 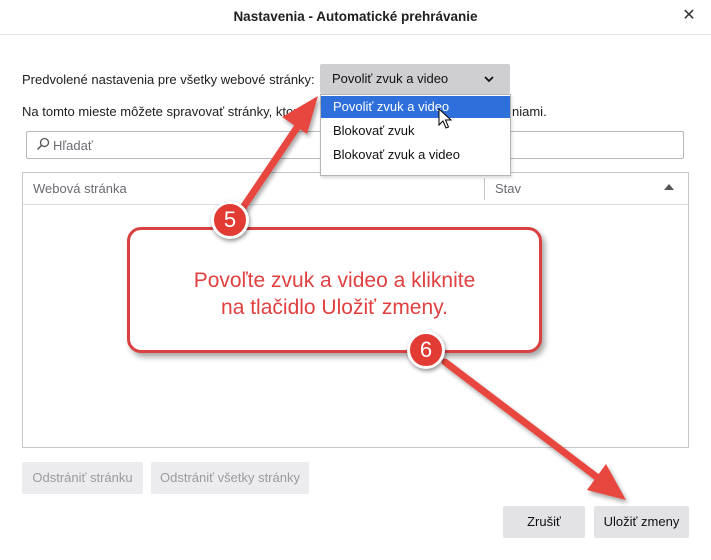 What do you see at coordinates (230, 220) in the screenshot?
I see `step-5-badge: 5` at bounding box center [230, 220].